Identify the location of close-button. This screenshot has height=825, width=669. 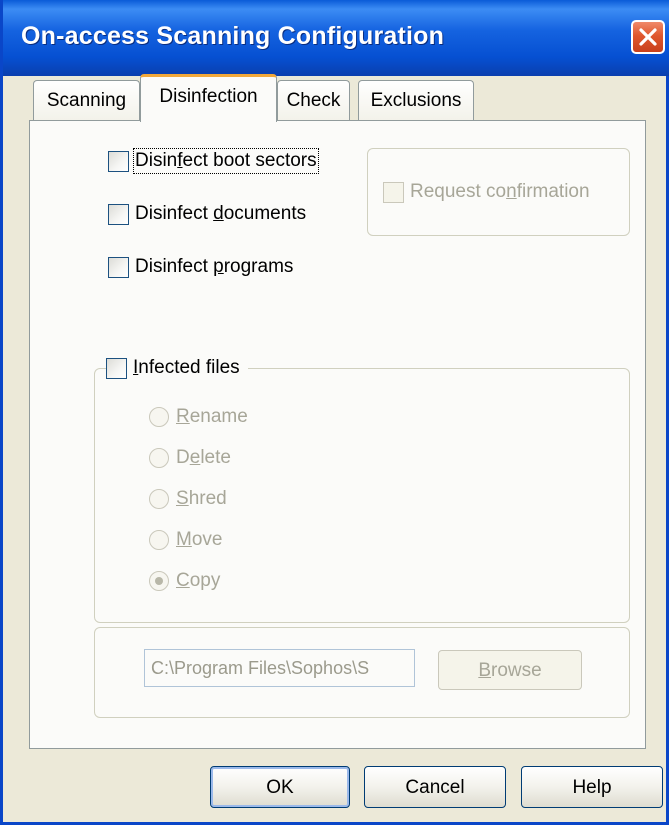
(648, 37).